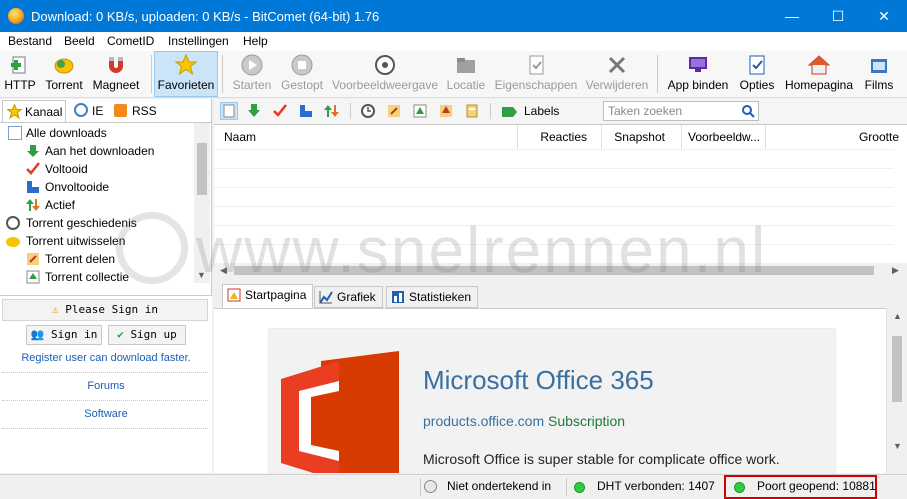  Describe the element at coordinates (453, 41) in the screenshot. I see `menu-bar: Bestand Beeld CometID Instellingen Help` at that location.